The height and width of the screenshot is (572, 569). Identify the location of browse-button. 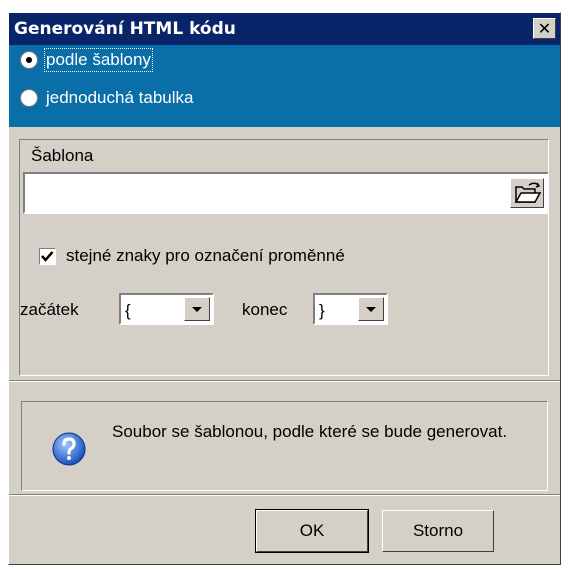
(527, 193).